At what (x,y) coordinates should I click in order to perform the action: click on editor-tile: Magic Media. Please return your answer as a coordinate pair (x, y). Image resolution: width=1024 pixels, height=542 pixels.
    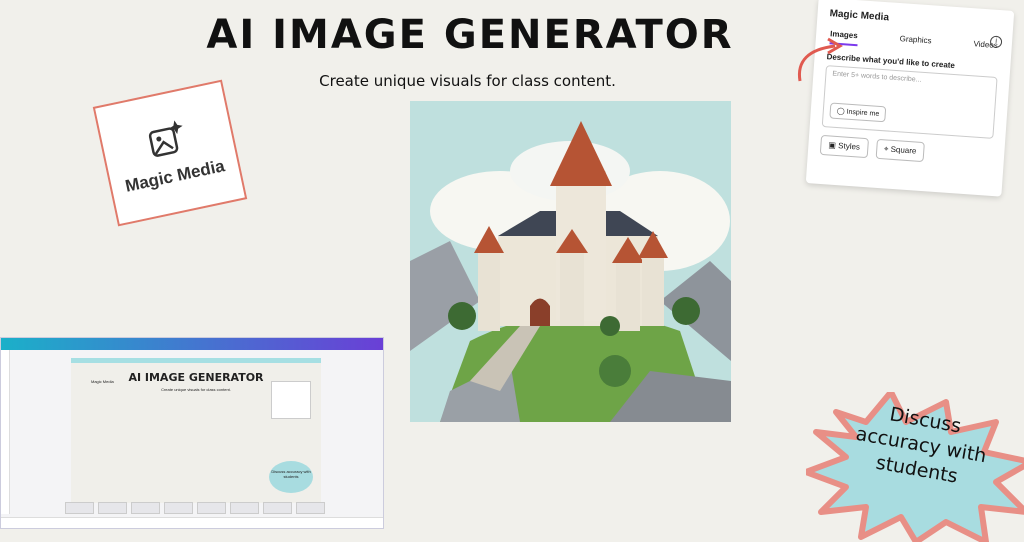
    Looking at the image, I should click on (102, 381).